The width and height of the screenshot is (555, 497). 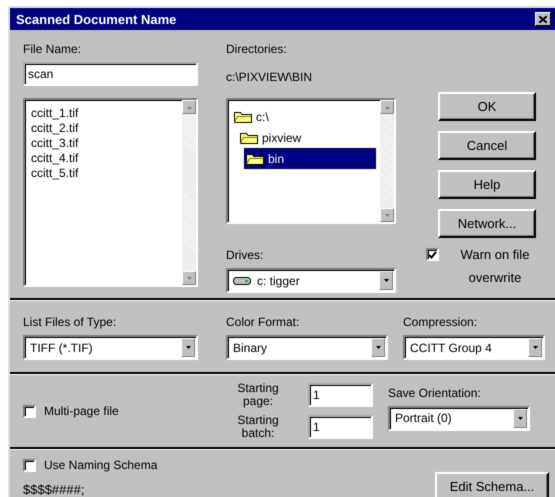 What do you see at coordinates (258, 427) in the screenshot?
I see `starting-batch-label: Starting batch:` at bounding box center [258, 427].